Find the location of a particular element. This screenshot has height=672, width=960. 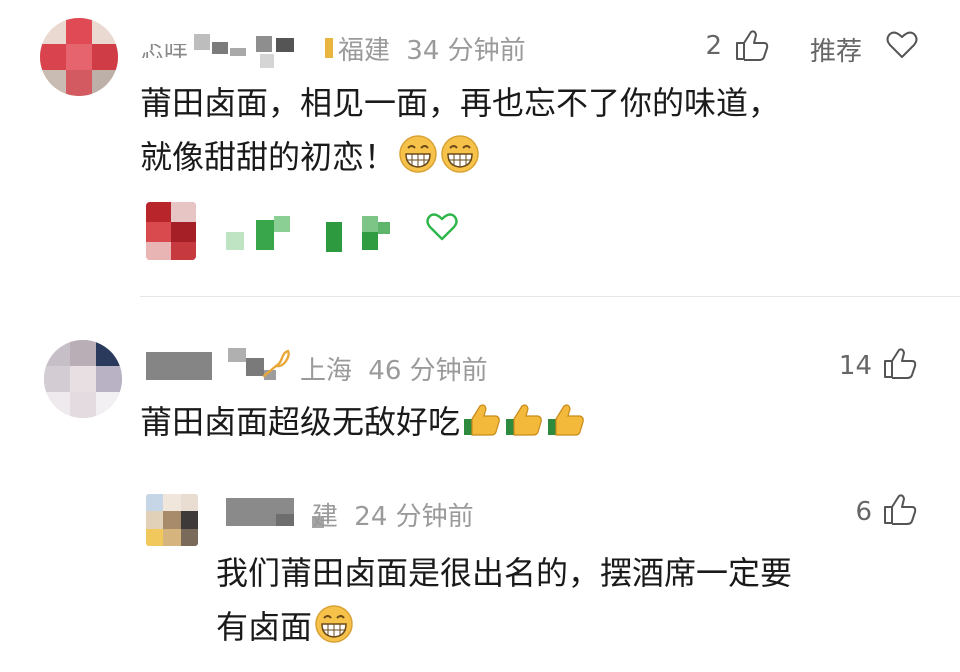

comment-text: 我们莆田卤面是很出名的，摆酒席一定要 有卤面 is located at coordinates (504, 603).